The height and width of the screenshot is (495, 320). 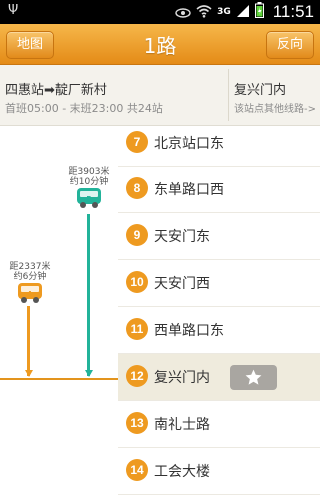 What do you see at coordinates (84, 108) in the screenshot?
I see `route-schedule: 首班05:00 - 末班23:00 共24站` at bounding box center [84, 108].